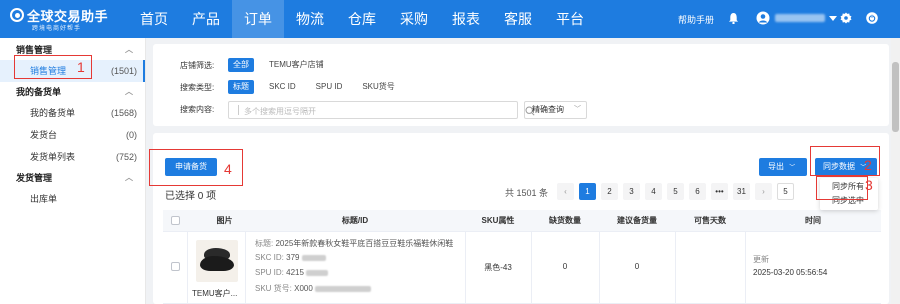 The image size is (900, 304). What do you see at coordinates (761, 259) in the screenshot?
I see `time-label: 更新` at bounding box center [761, 259].